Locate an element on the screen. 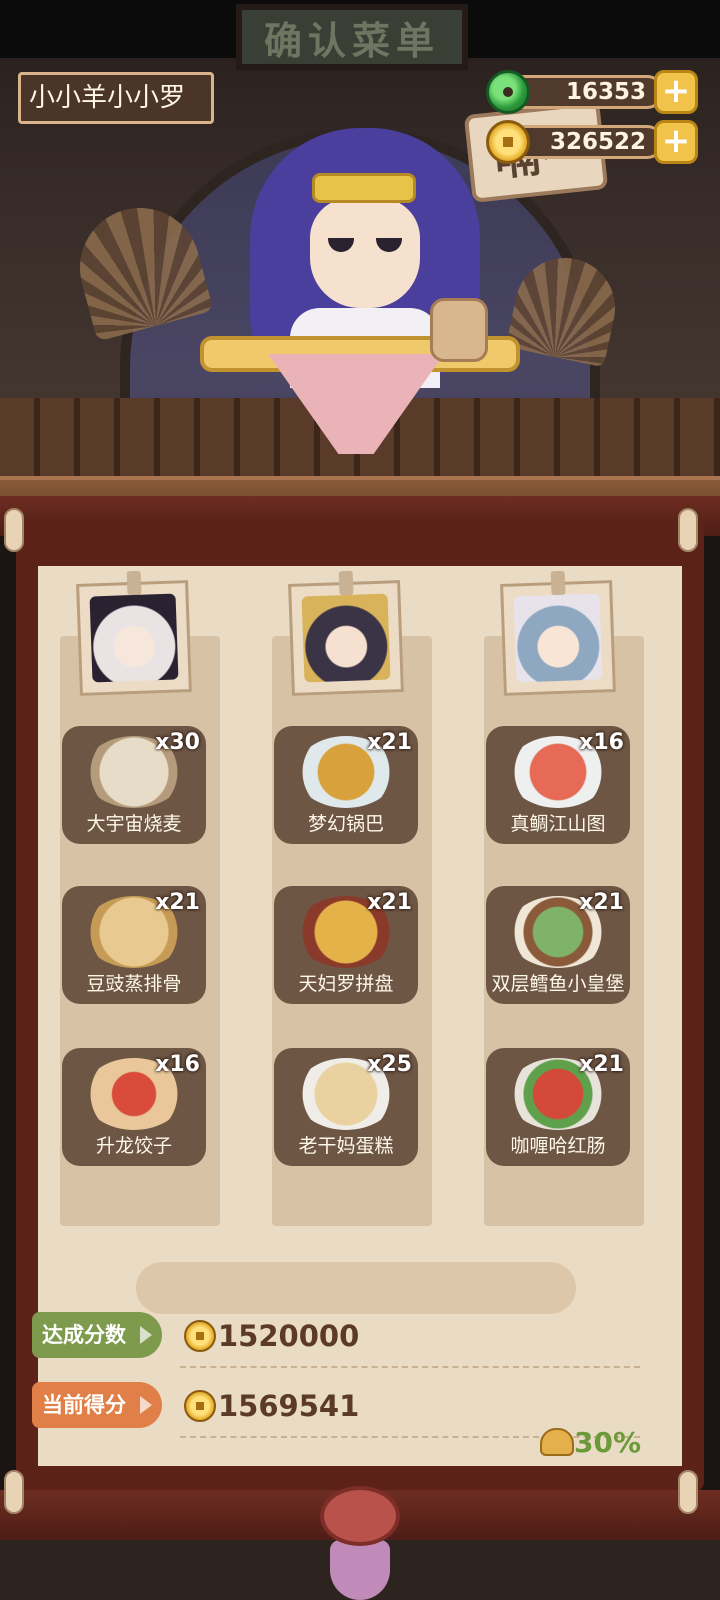 Image resolution: width=720 pixels, height=1600 pixels. dish-name: 升龙饺子 is located at coordinates (133, 1146).